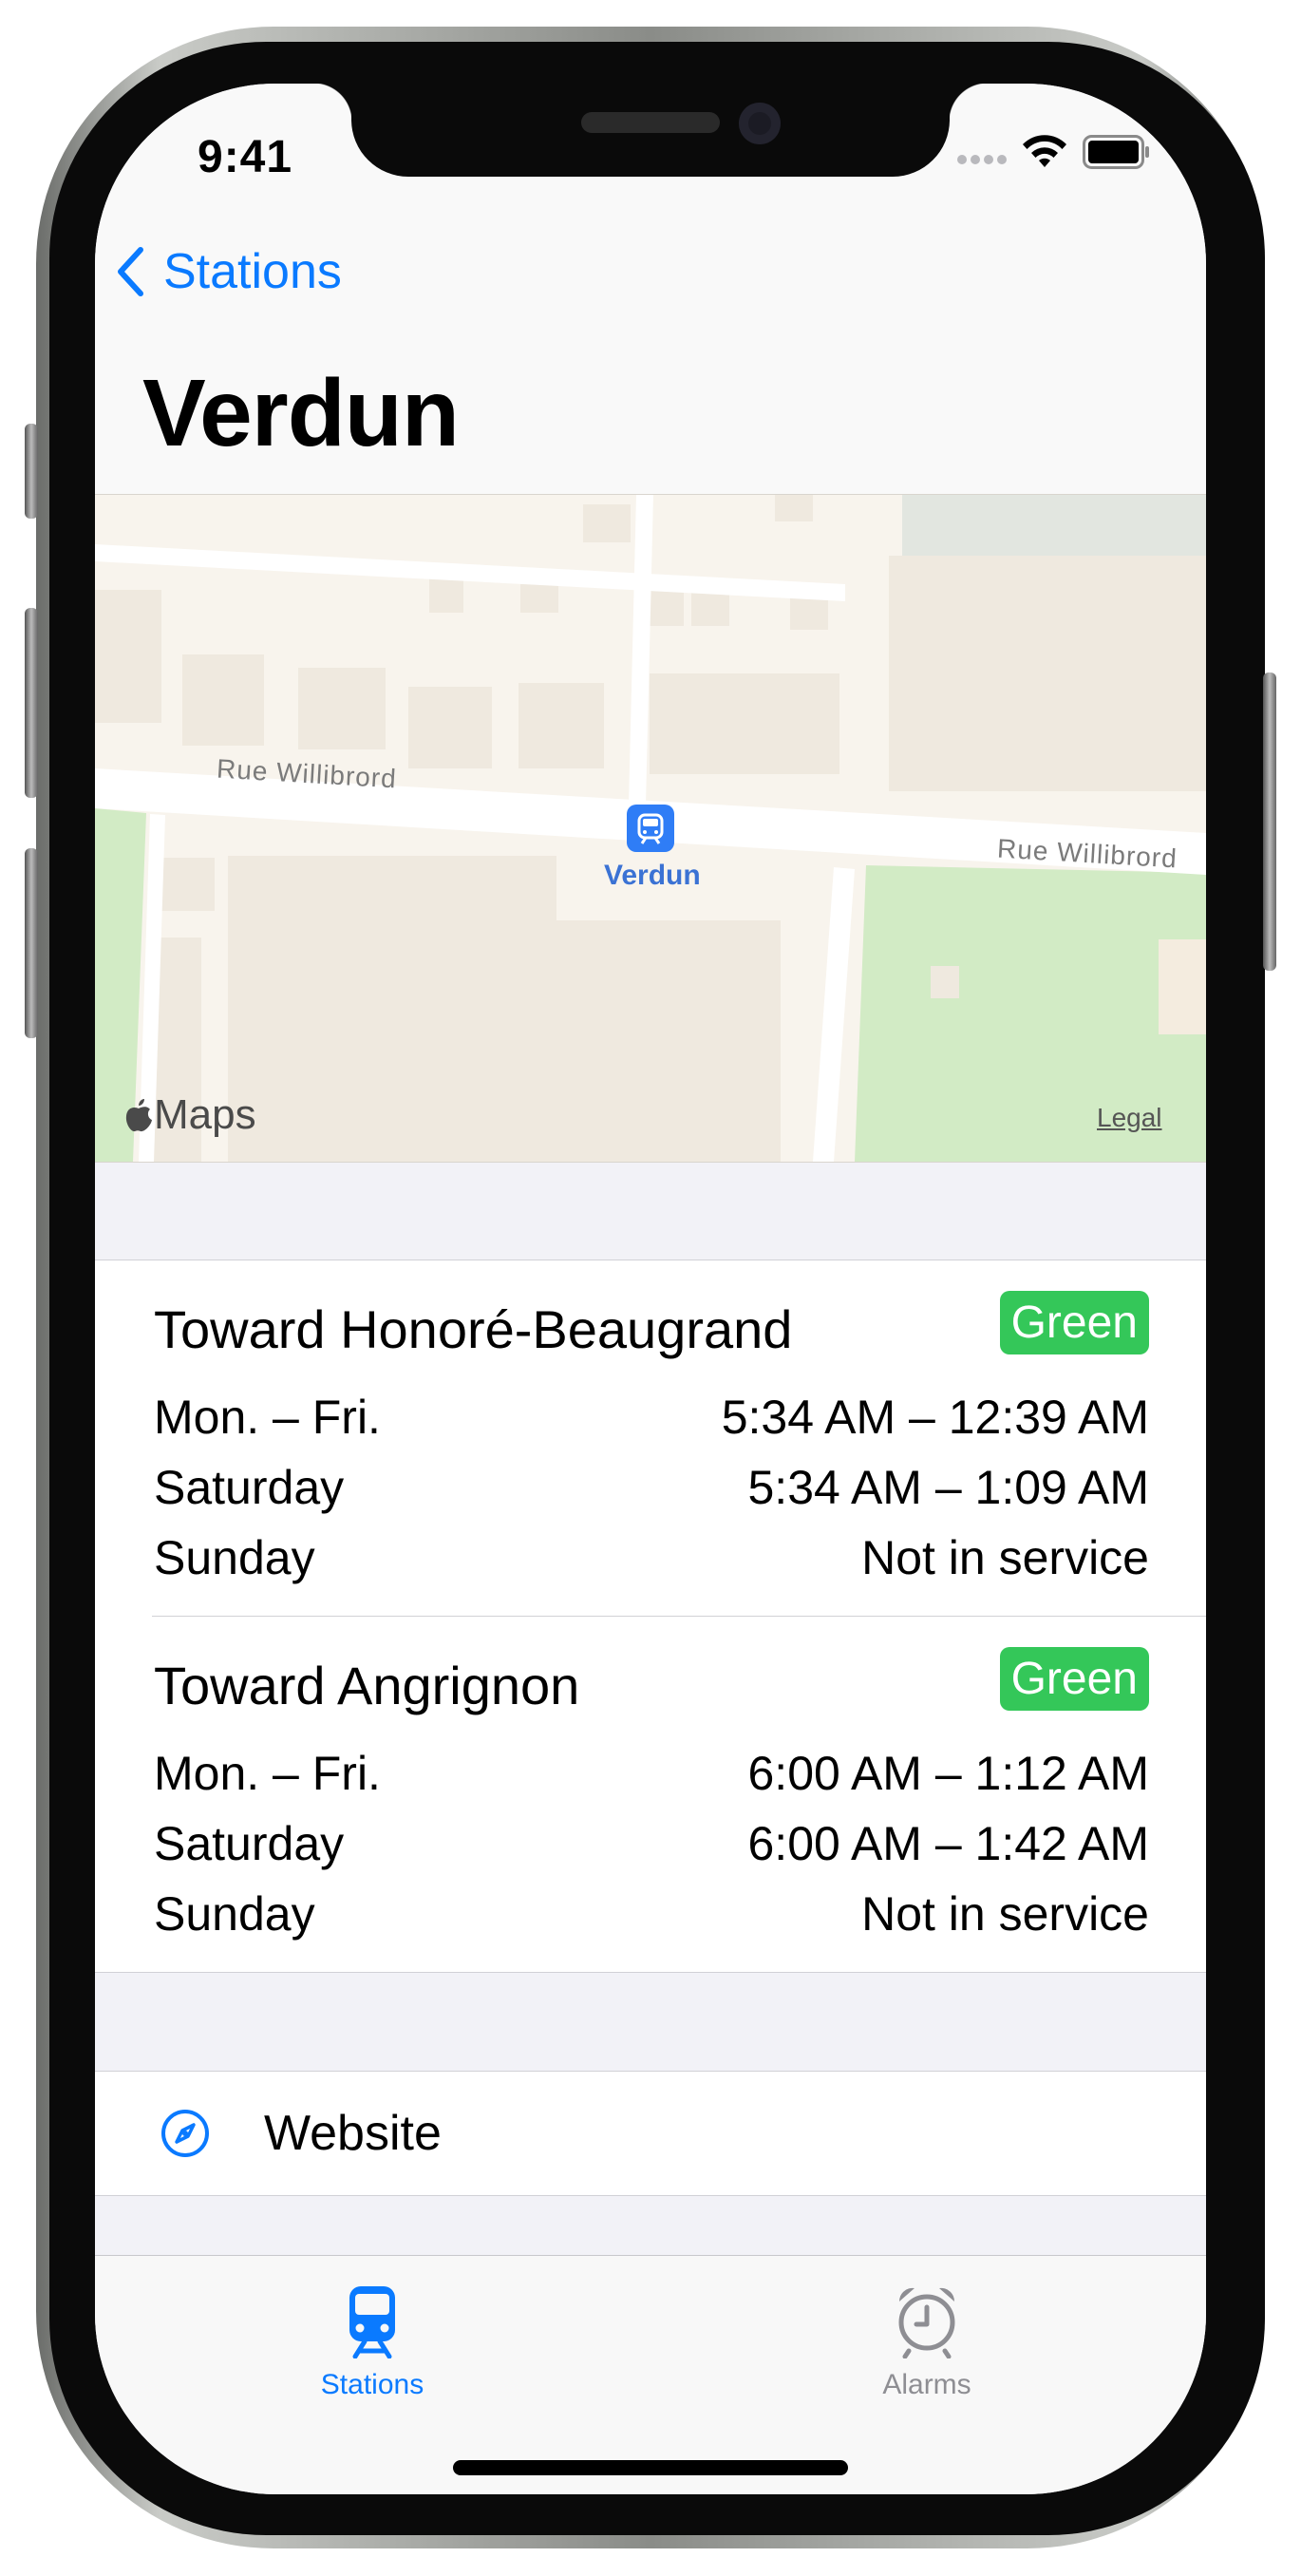 The width and height of the screenshot is (1301, 2576). What do you see at coordinates (31, 703) in the screenshot?
I see `volume-up-button` at bounding box center [31, 703].